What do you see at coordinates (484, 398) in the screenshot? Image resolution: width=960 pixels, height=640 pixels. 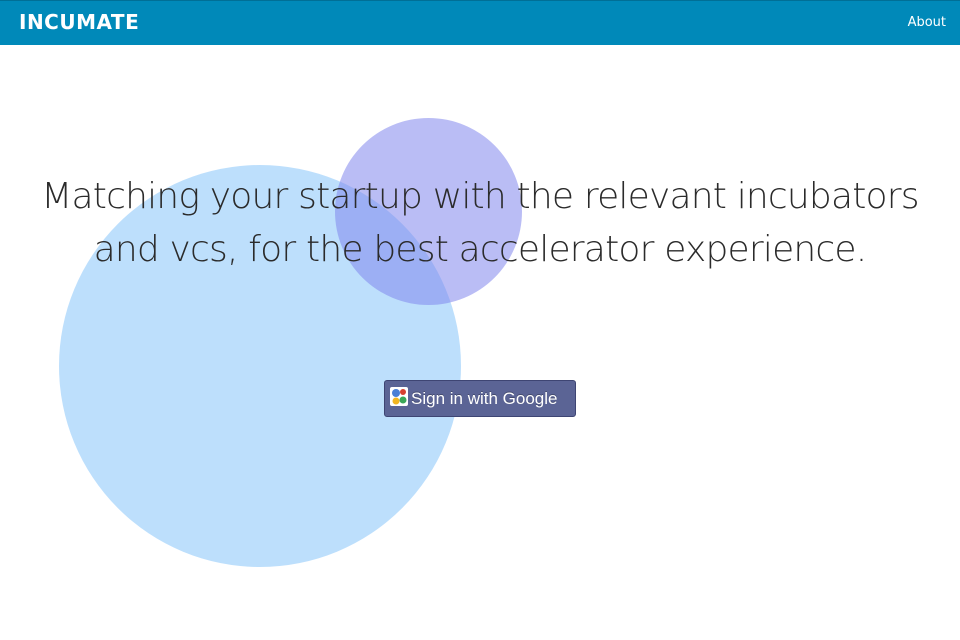 I see `sign-in-button-label: Sign in with Google` at bounding box center [484, 398].